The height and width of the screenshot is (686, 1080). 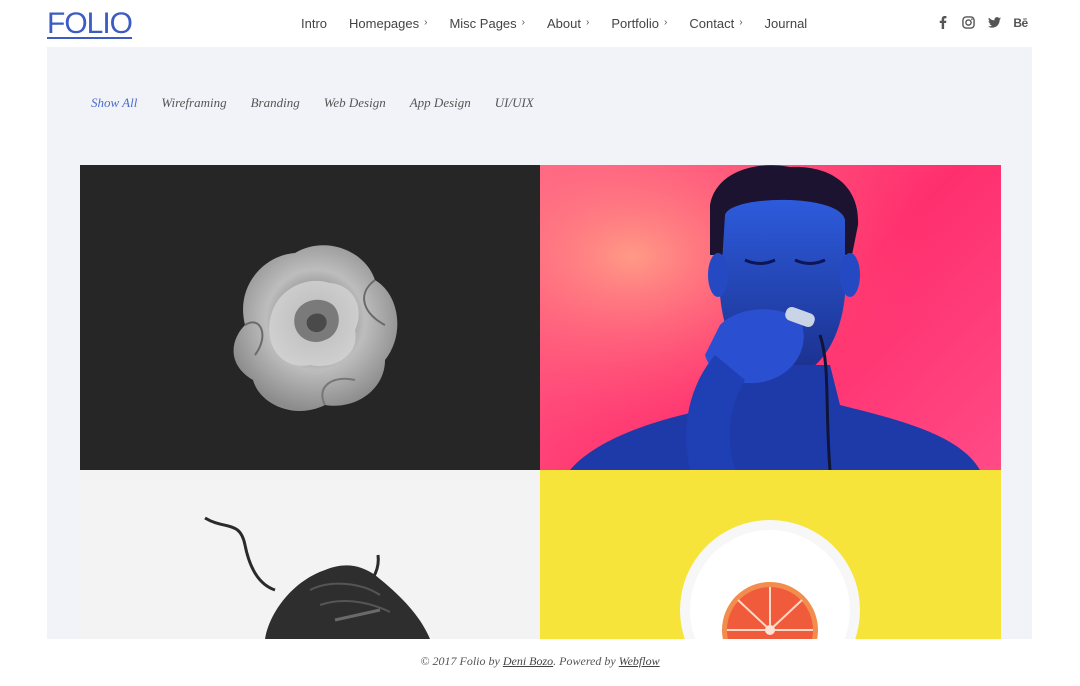 I want to click on filter-wireframing: Wireframing, so click(x=193, y=103).